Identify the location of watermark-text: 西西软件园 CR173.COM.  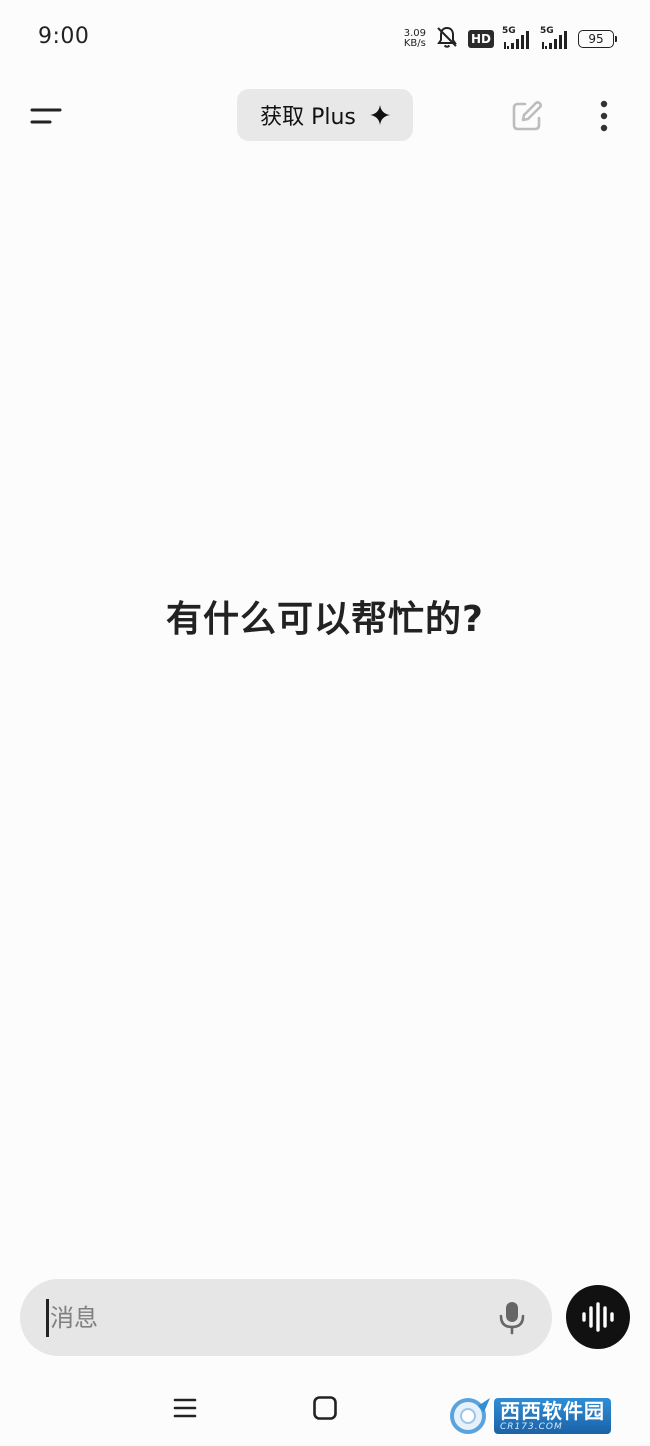
(552, 1416).